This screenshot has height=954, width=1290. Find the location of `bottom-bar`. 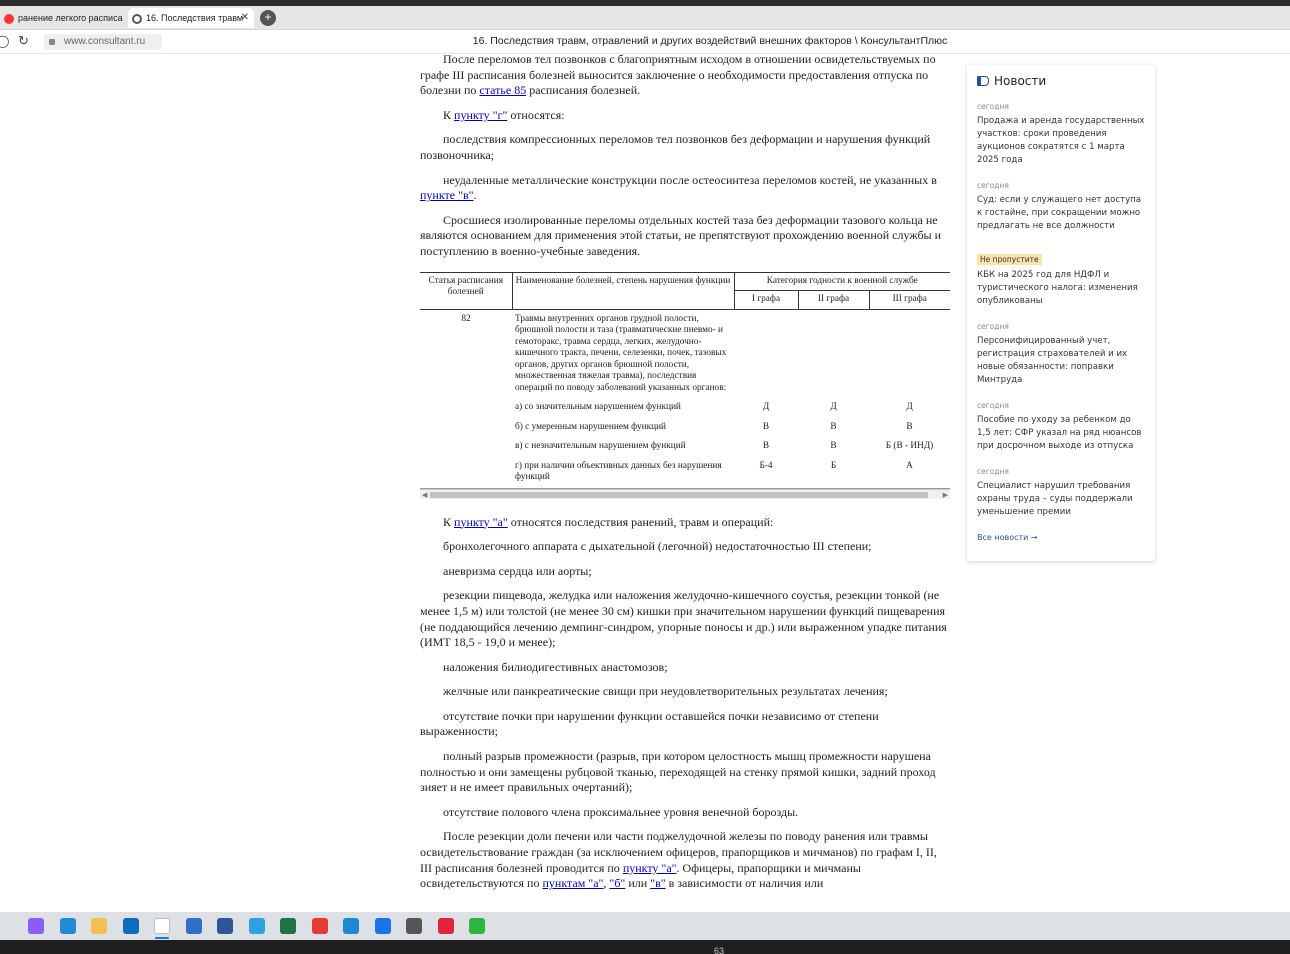

bottom-bar is located at coordinates (645, 947).